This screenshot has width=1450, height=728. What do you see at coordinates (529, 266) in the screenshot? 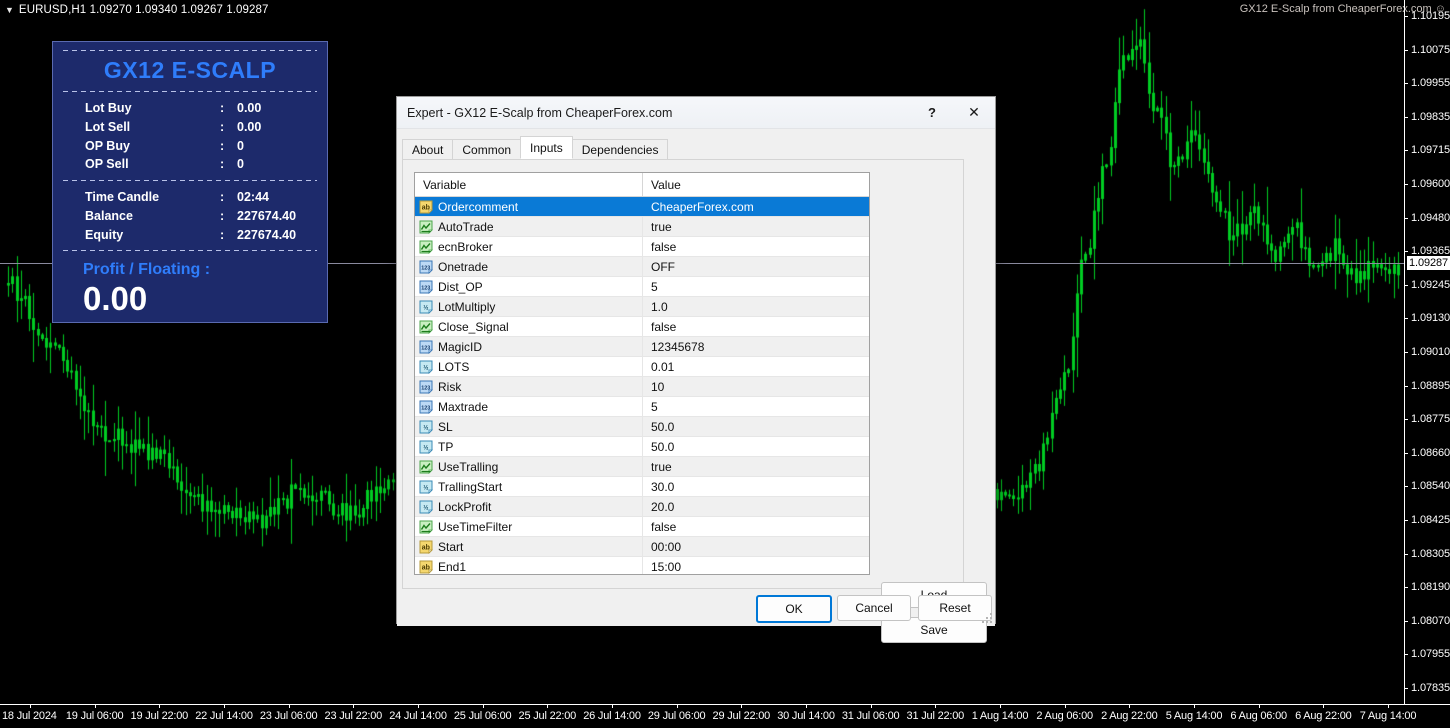
I see `variable-cell: 123 Onetrade` at bounding box center [529, 266].